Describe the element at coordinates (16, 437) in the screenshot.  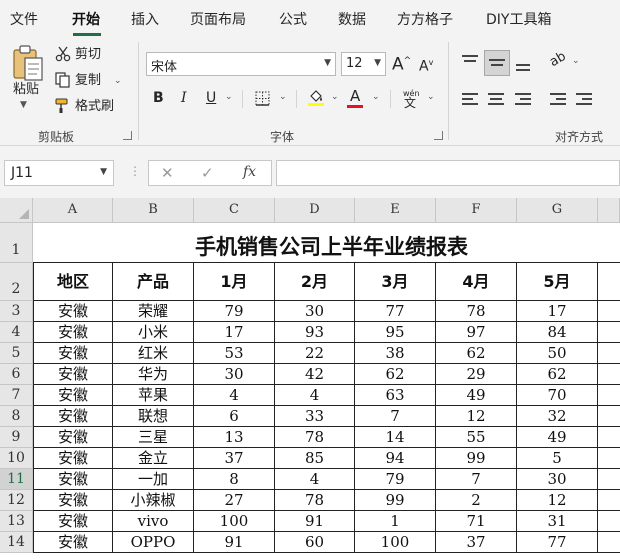
I see `row-header-9: 9` at that location.